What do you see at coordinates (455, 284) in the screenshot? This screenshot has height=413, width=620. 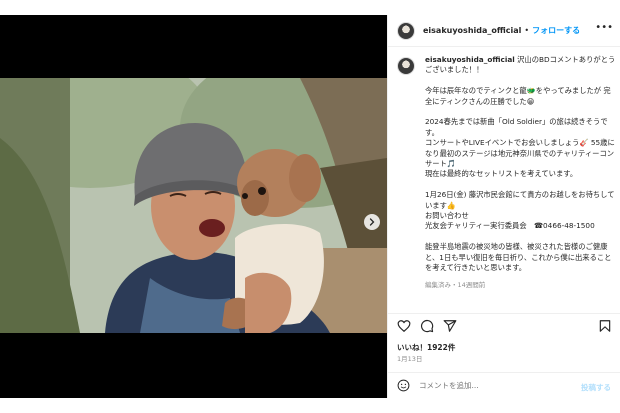 I see `caption-meta: 編集済み・14週間前` at bounding box center [455, 284].